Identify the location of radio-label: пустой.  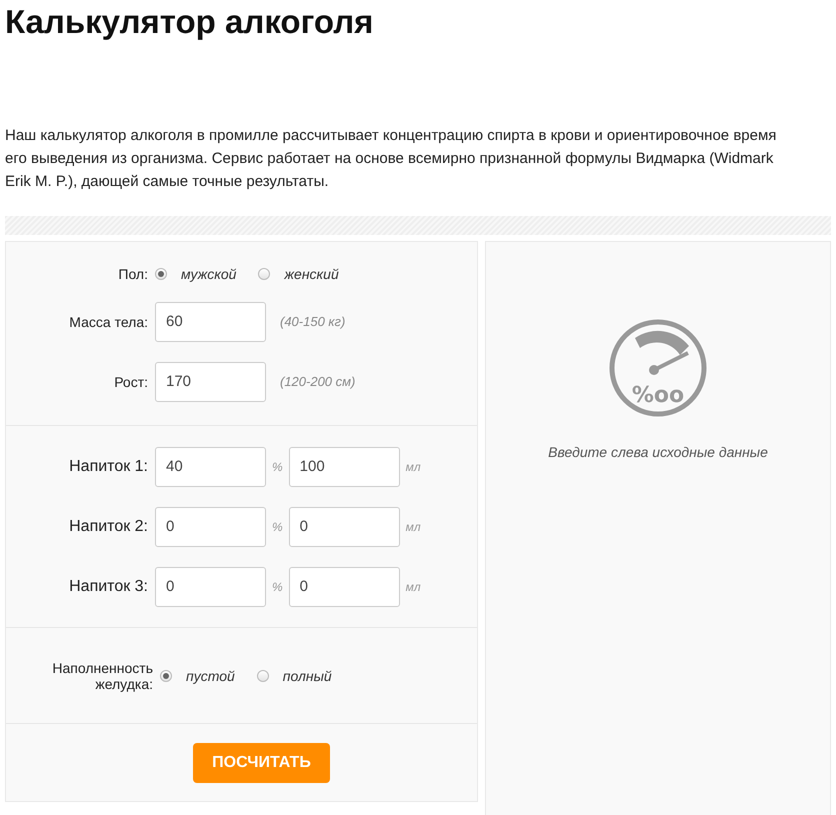
(210, 676).